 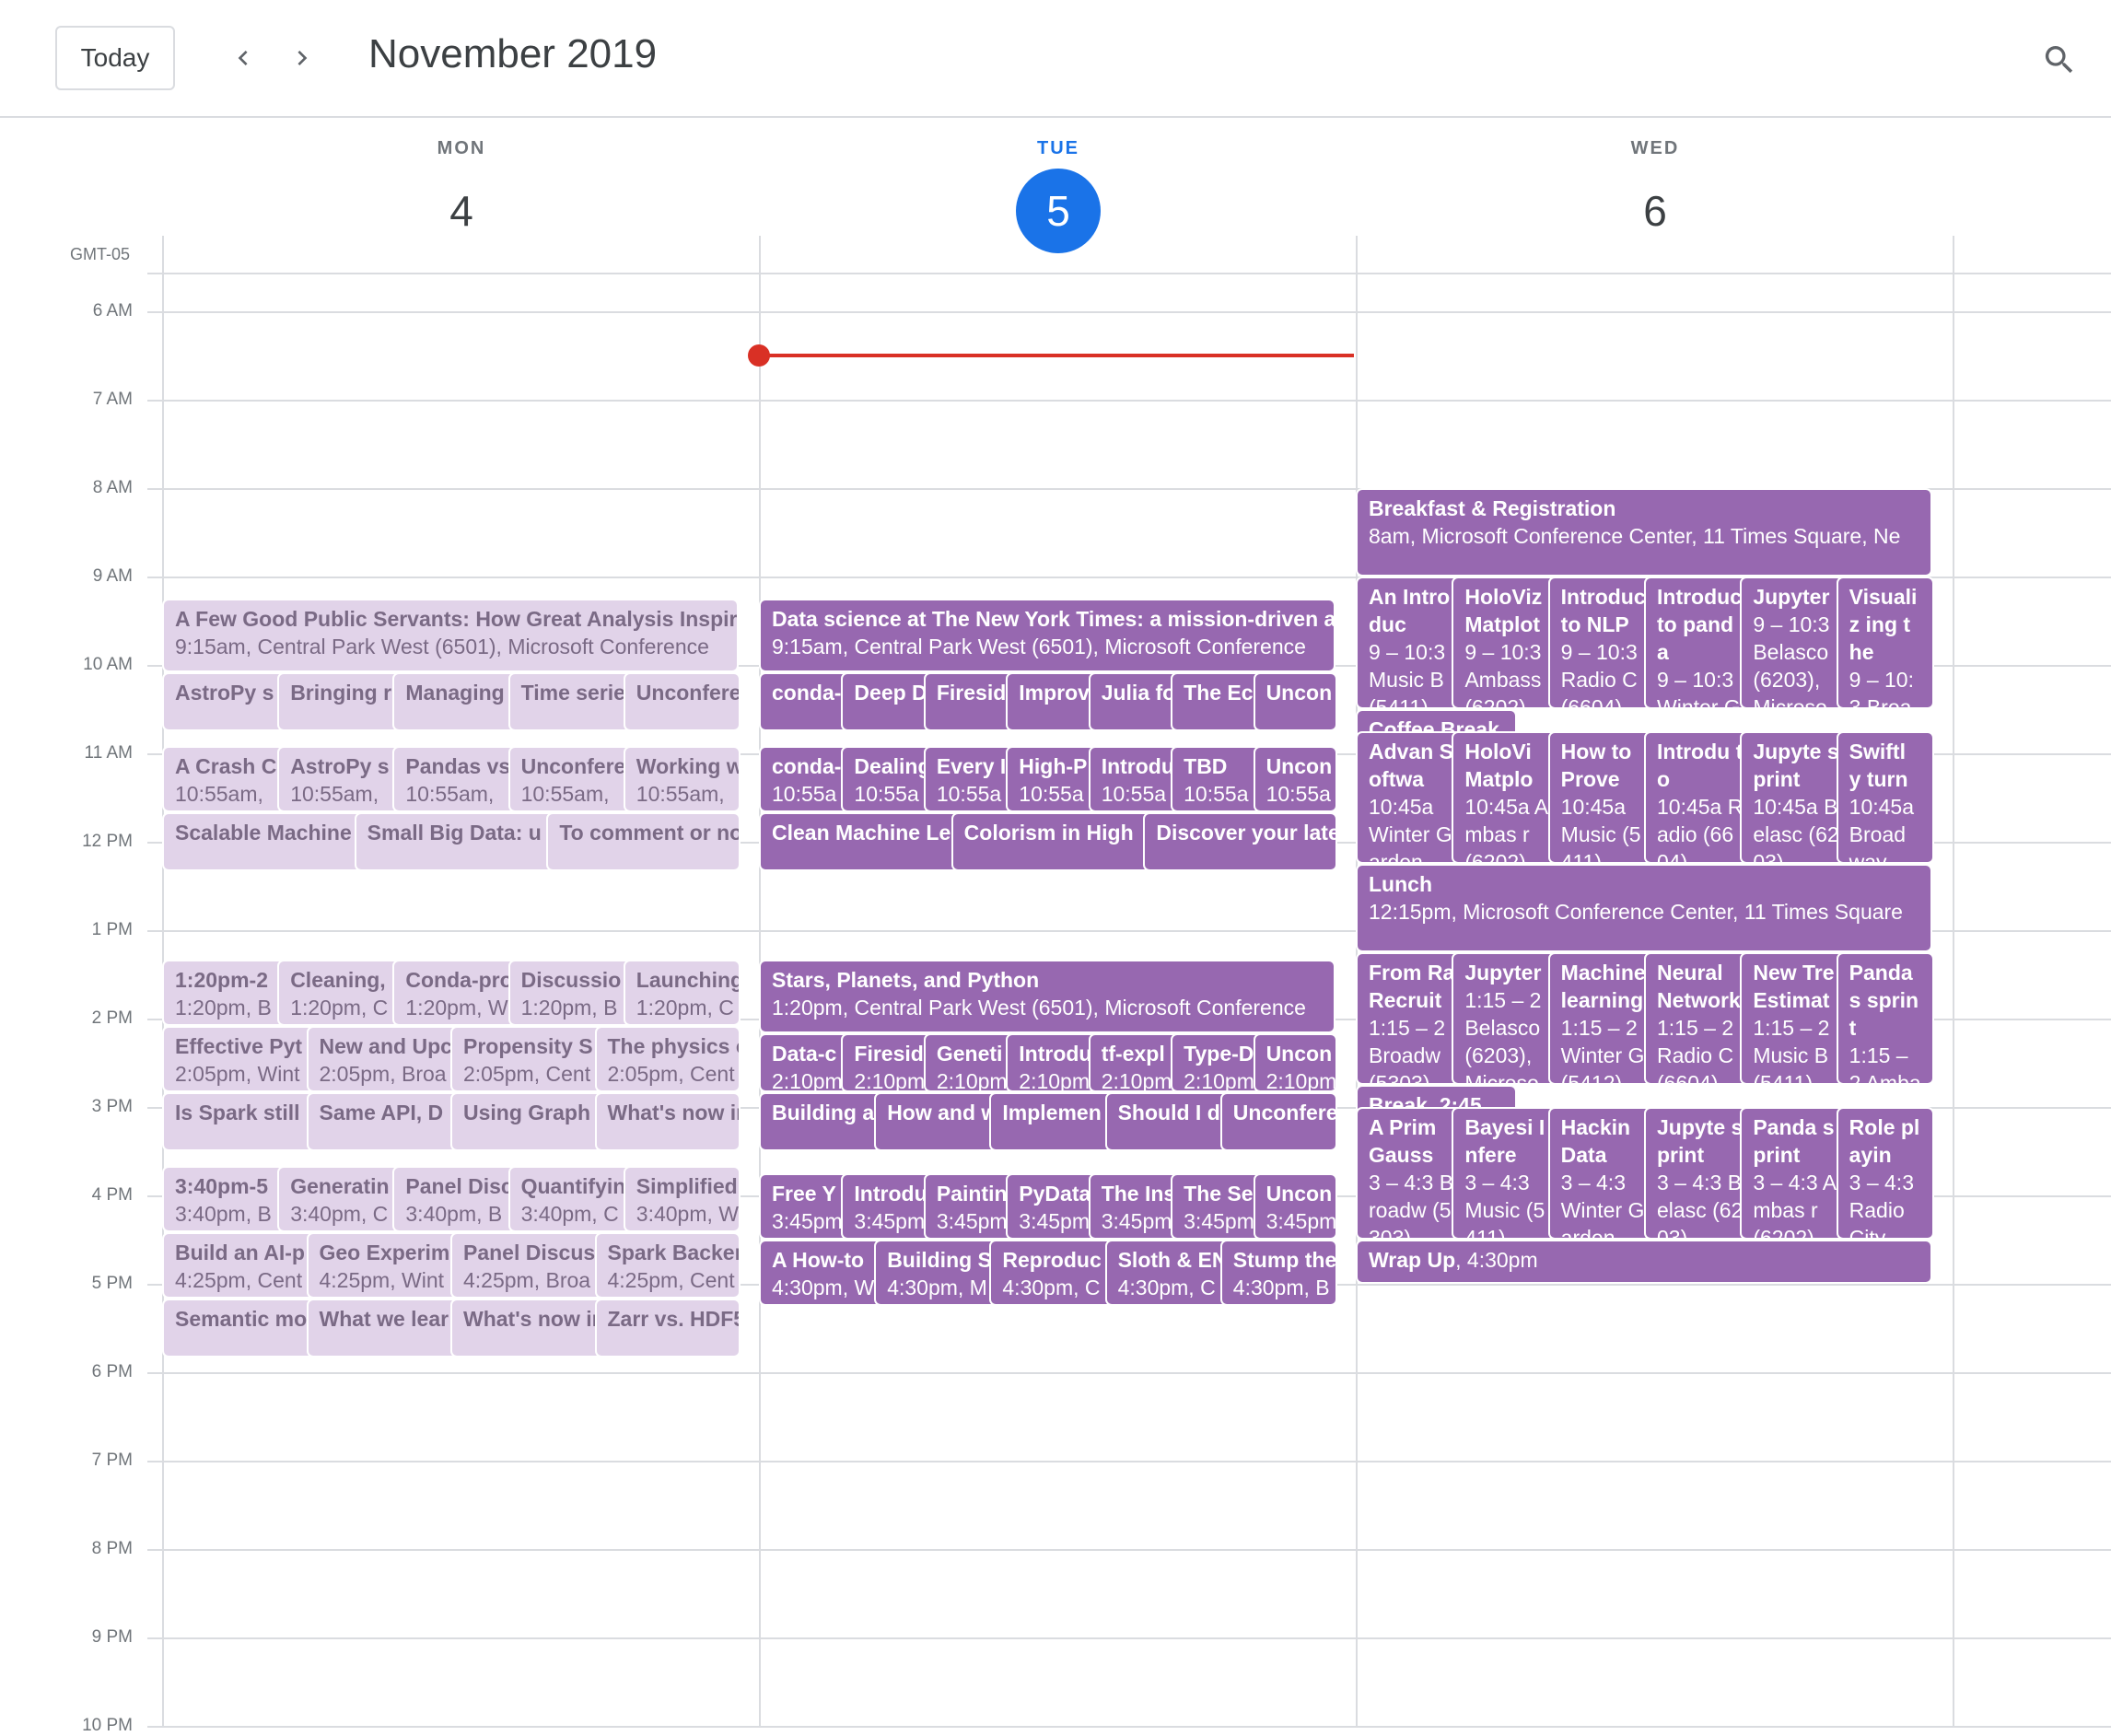 I want to click on calendar-event: The physics o 2:05pm, Cent, so click(x=668, y=1059).